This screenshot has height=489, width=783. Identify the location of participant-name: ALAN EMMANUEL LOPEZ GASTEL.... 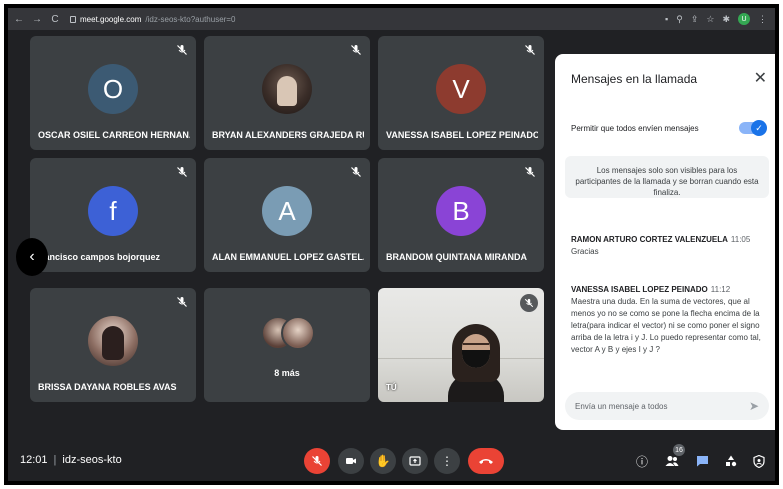
(288, 257).